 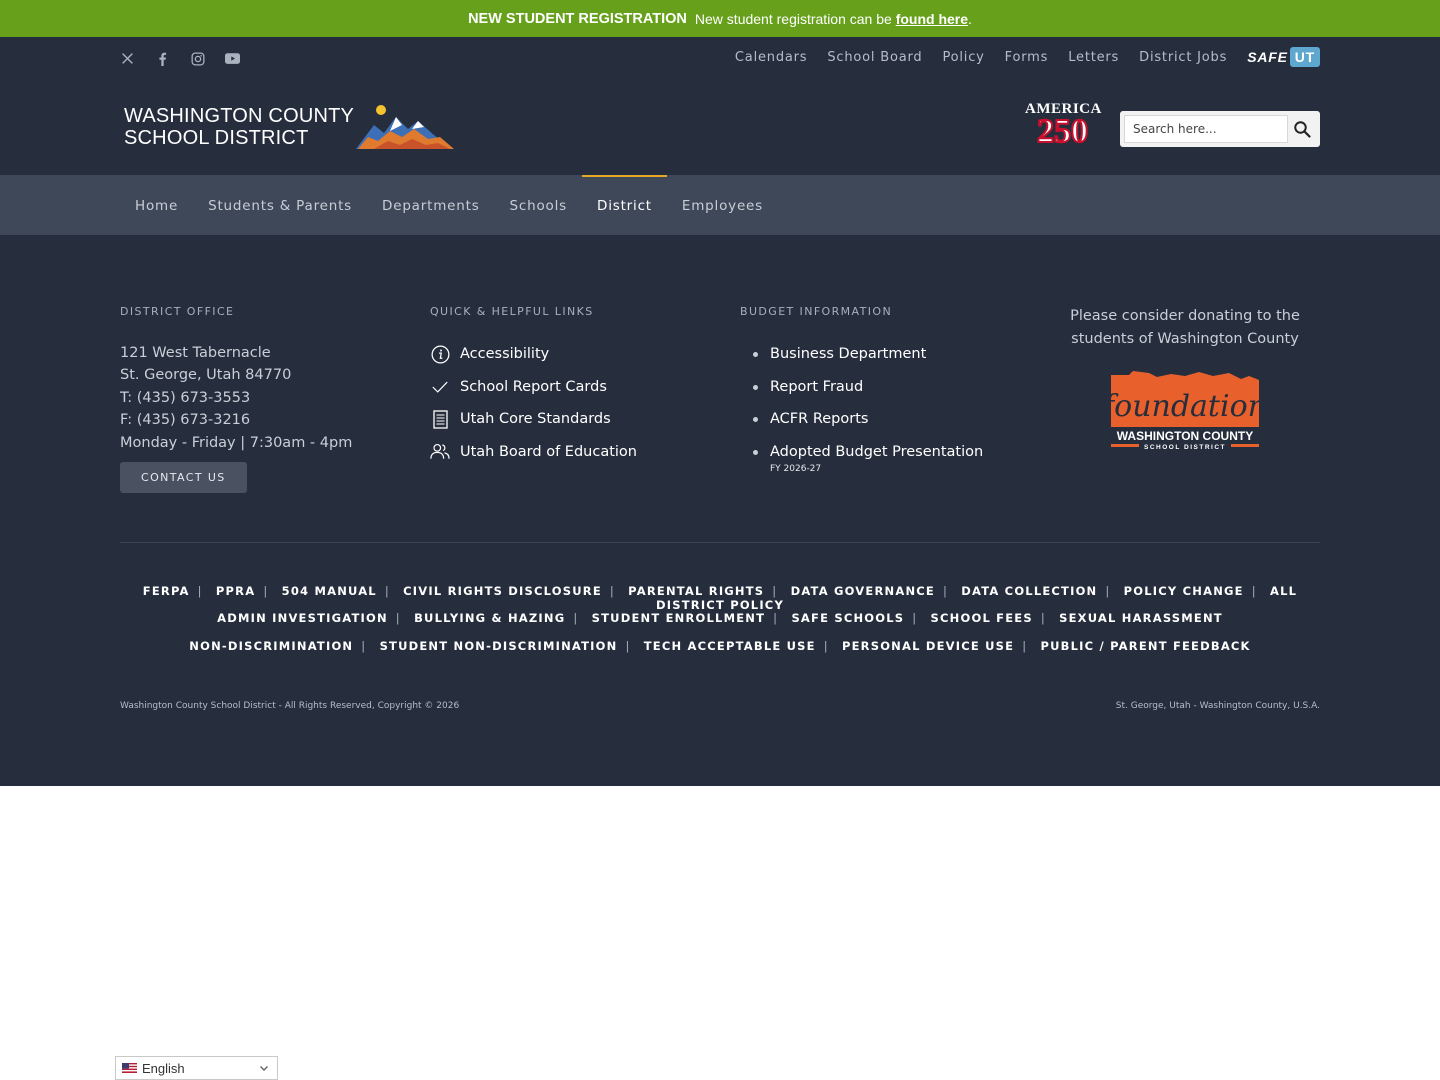 What do you see at coordinates (730, 646) in the screenshot?
I see `policy-link: TECH ACCEPTABLE USE` at bounding box center [730, 646].